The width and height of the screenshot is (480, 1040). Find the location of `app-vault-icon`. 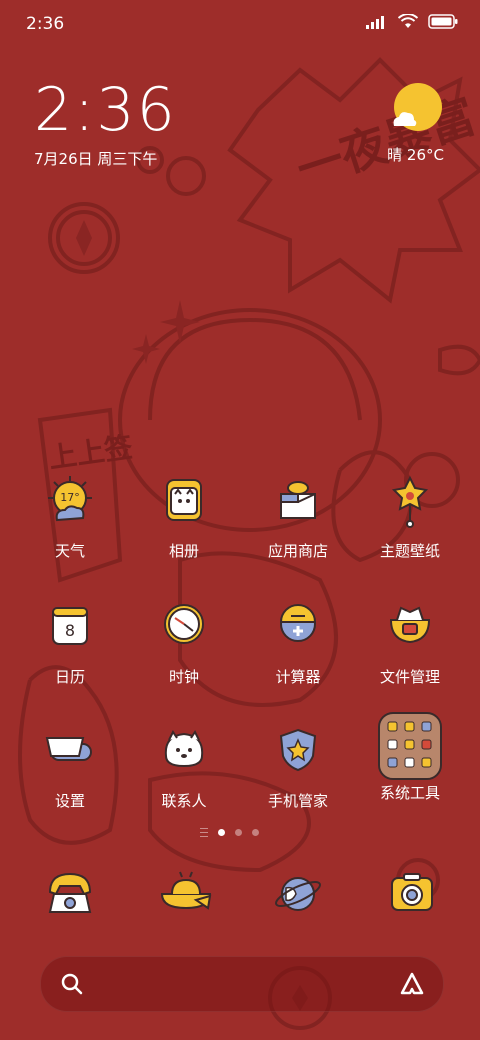

app-vault-icon is located at coordinates (412, 984).